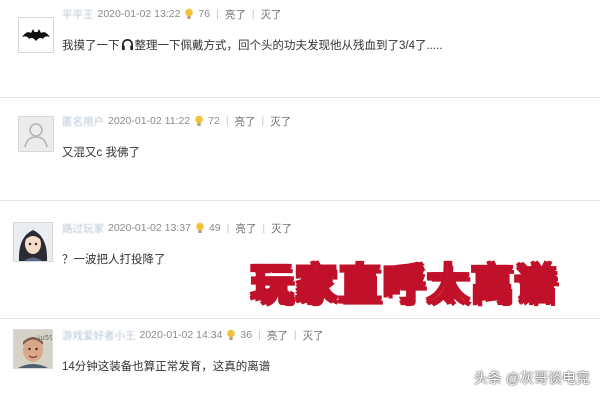 The image size is (600, 400). I want to click on overlay-caption: 玩家直呼太离谱, so click(404, 284).